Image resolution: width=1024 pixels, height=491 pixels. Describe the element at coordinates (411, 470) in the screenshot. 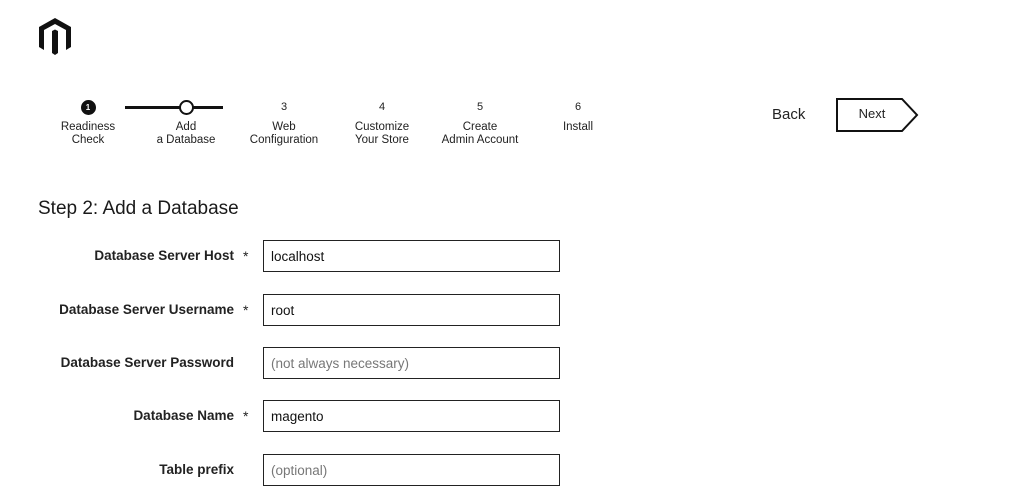

I see `table-prefix-input` at that location.